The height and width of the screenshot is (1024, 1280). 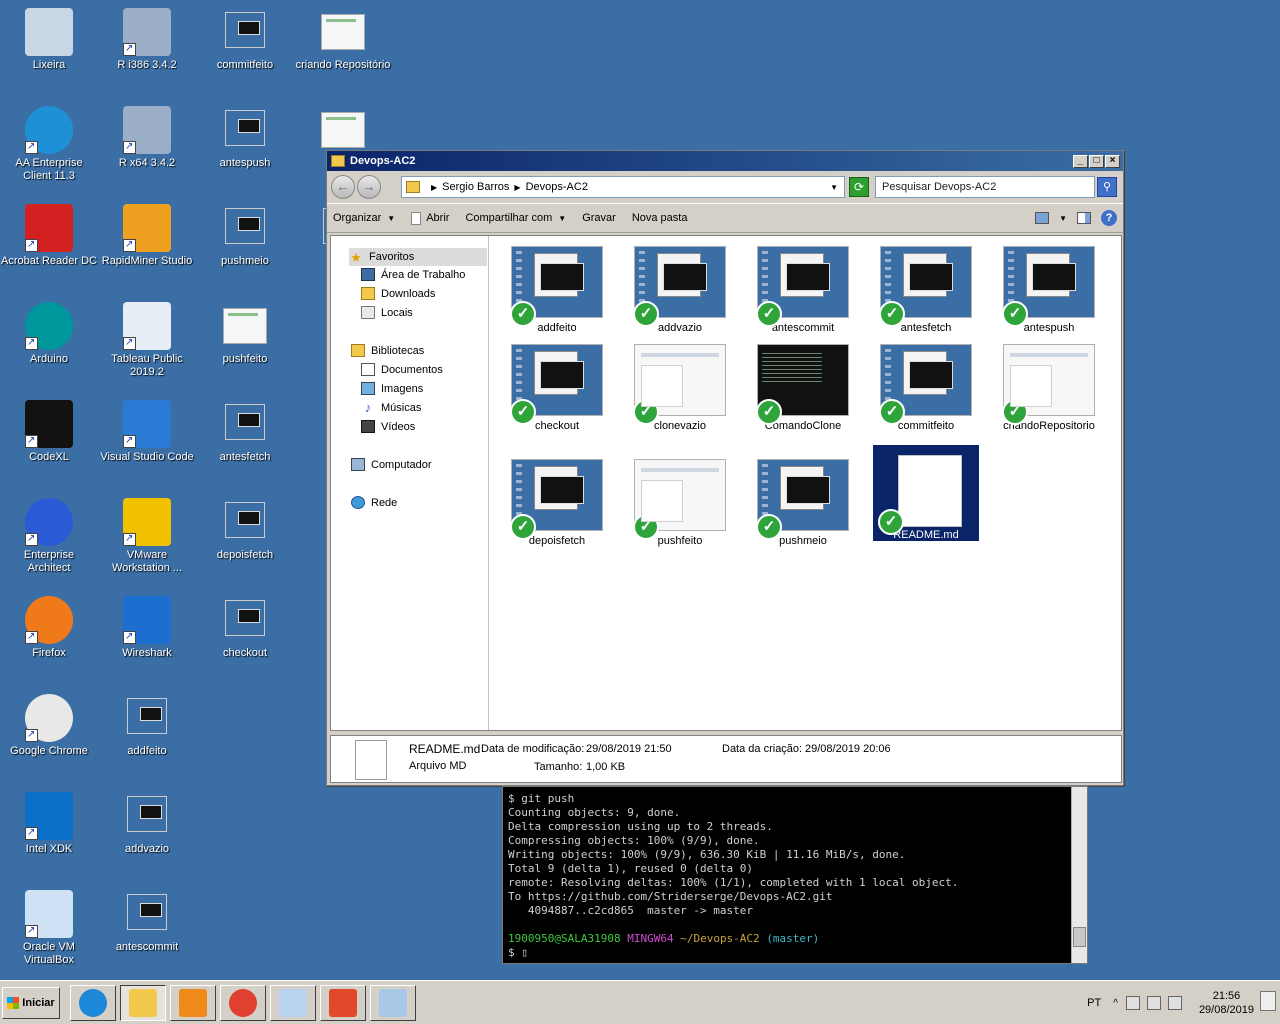 I want to click on start-button: Iniciar, so click(x=31, y=1003).